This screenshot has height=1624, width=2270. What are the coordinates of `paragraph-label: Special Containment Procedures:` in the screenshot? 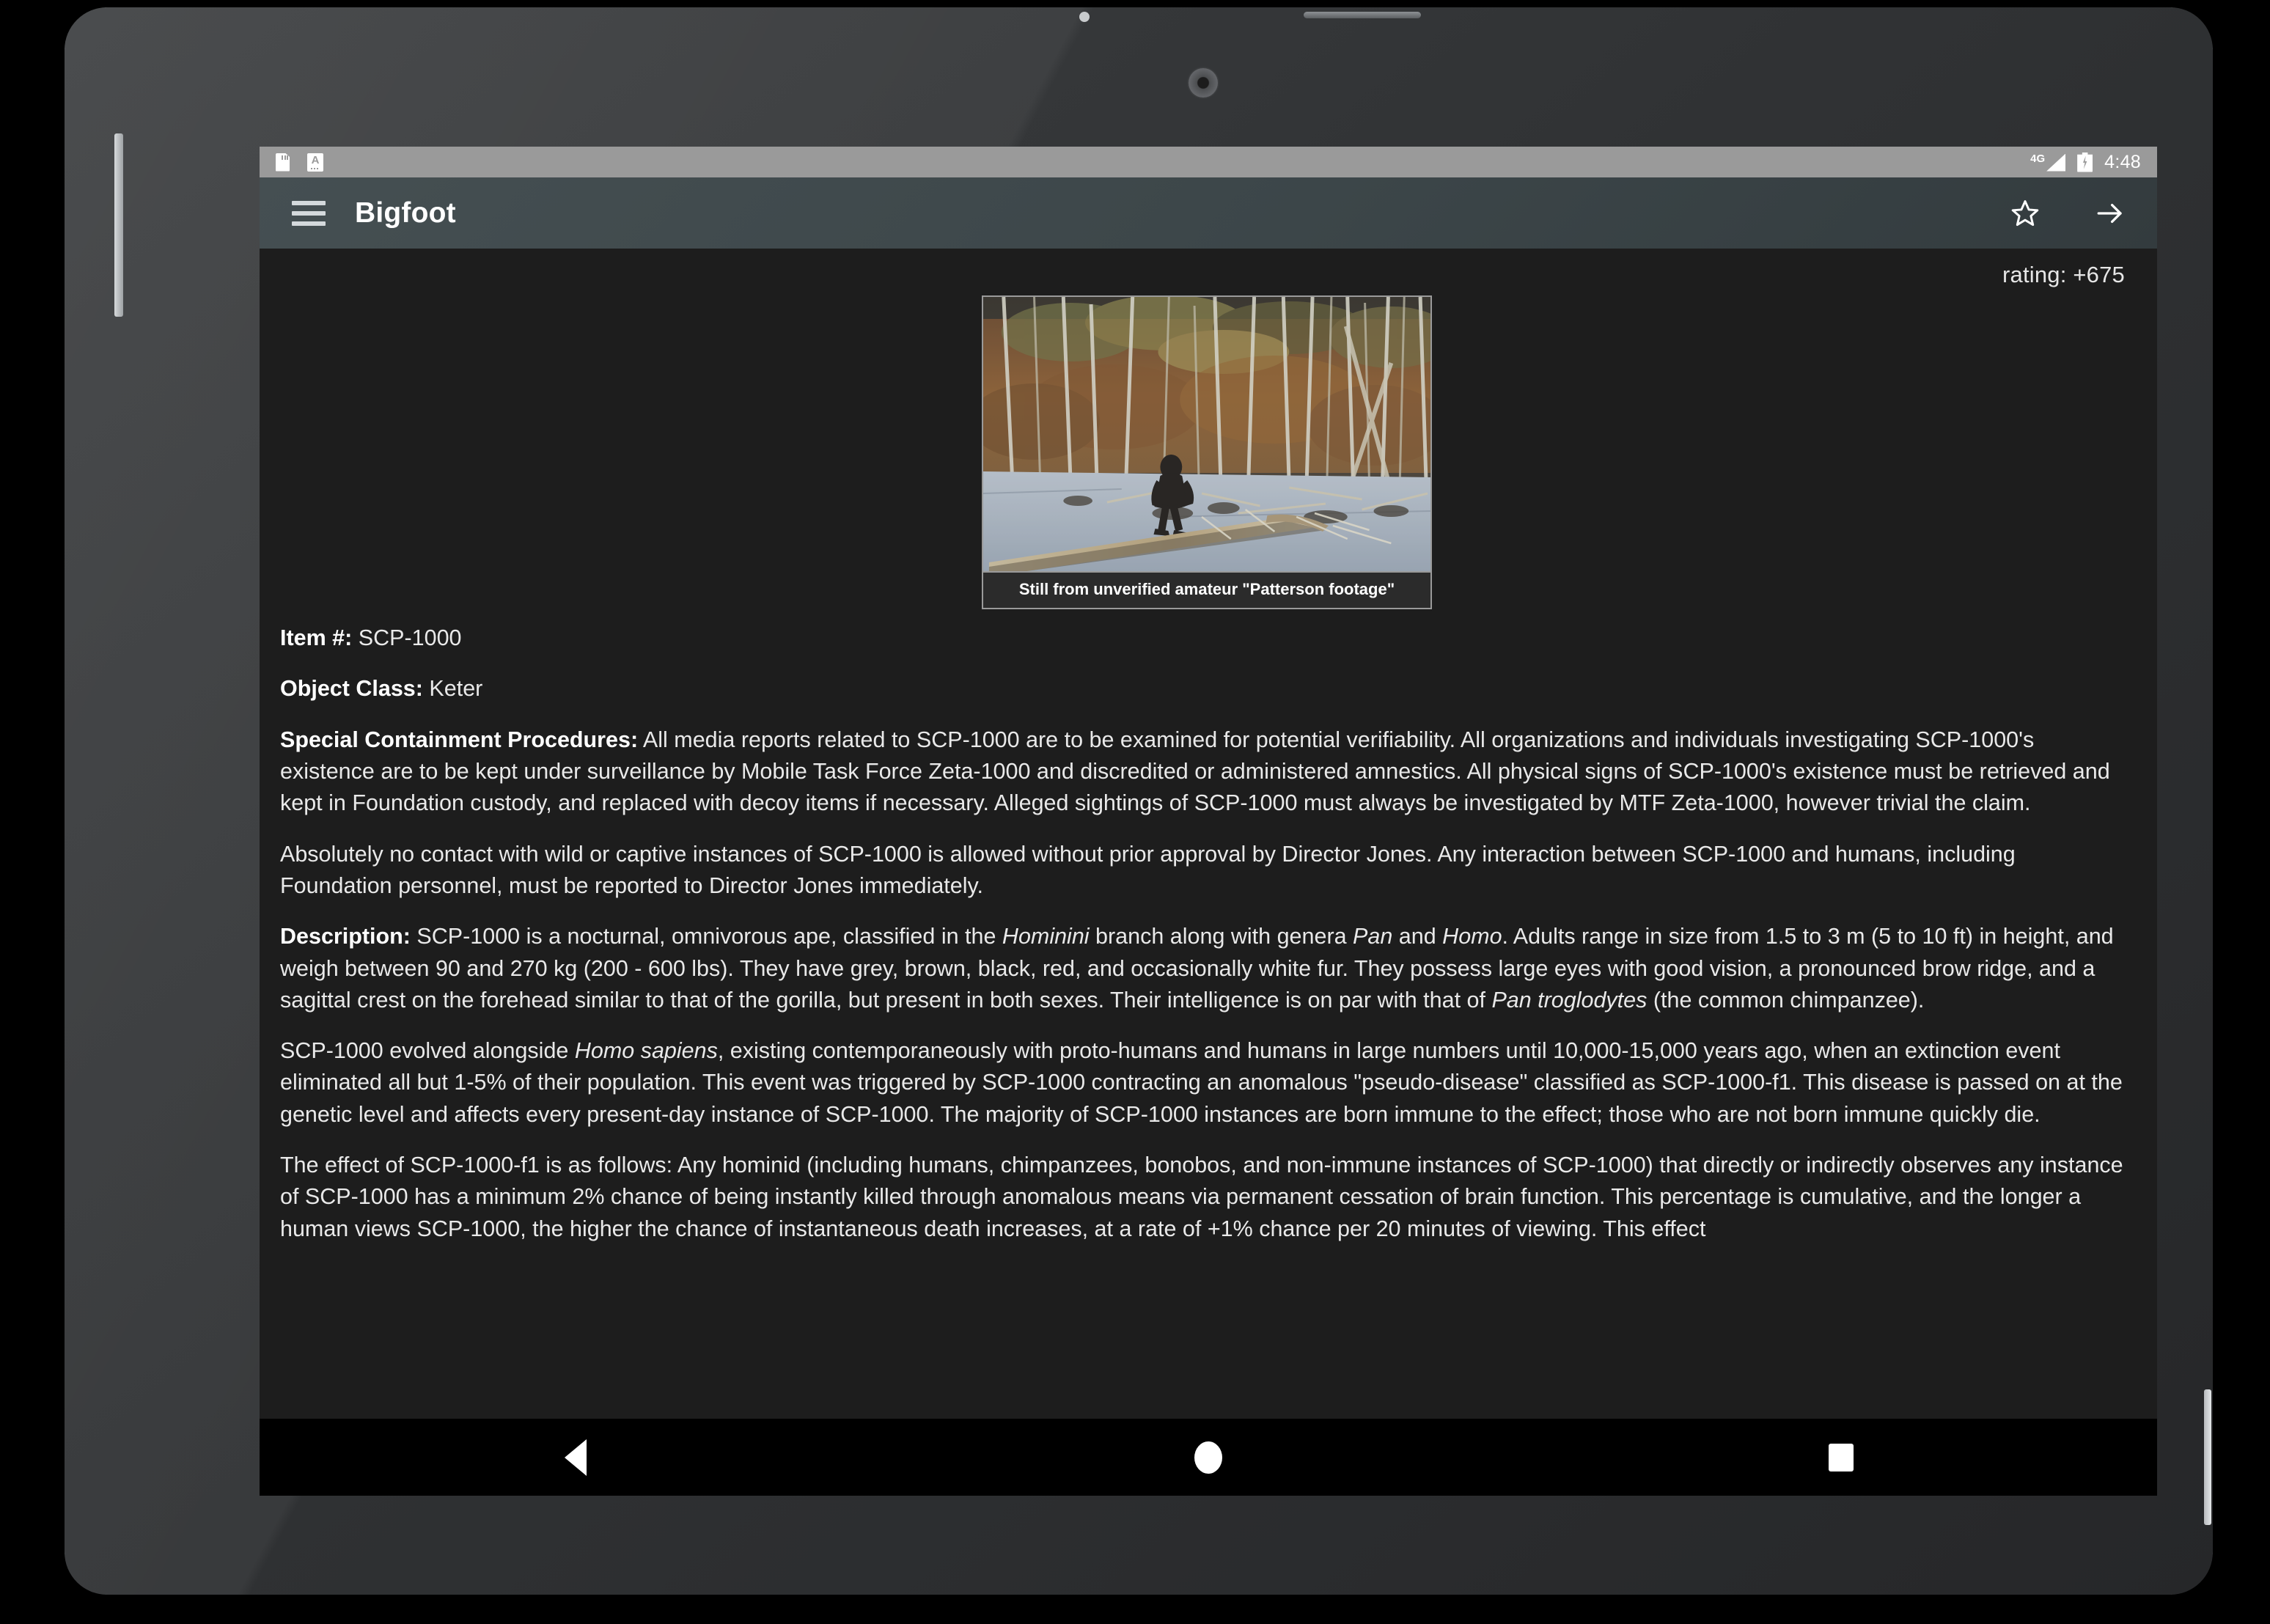 It's located at (460, 739).